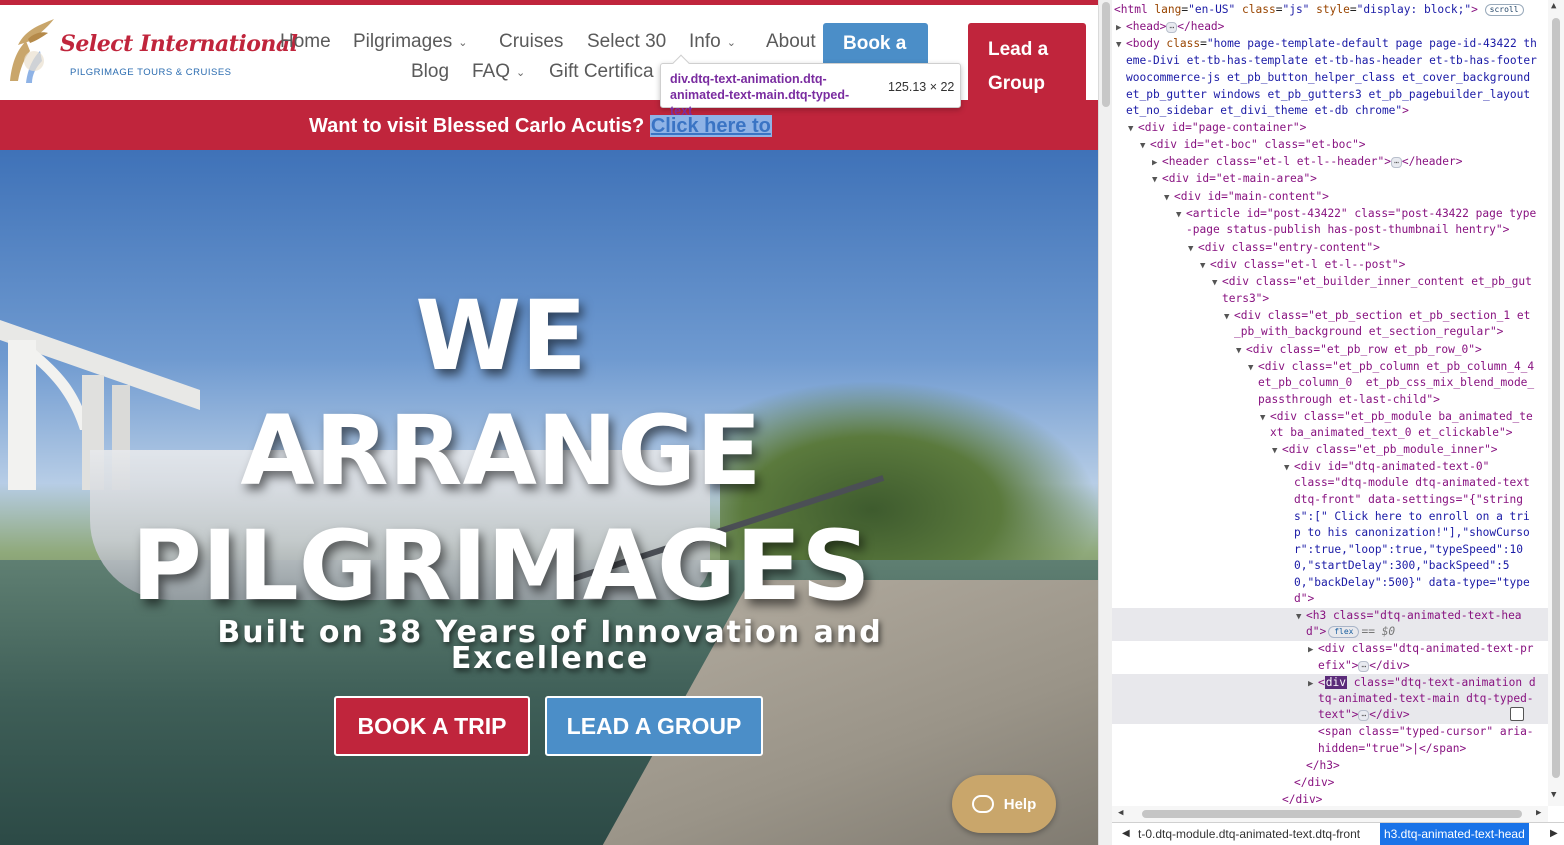 The width and height of the screenshot is (1564, 845). I want to click on nav-home-label: Home, so click(305, 41).